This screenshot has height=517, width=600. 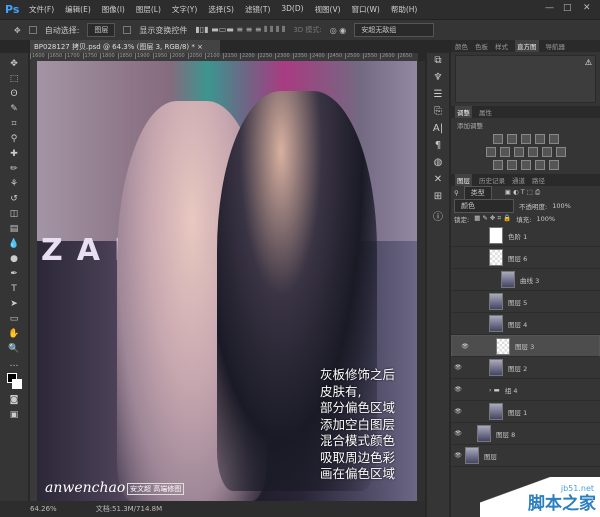 What do you see at coordinates (14, 304) in the screenshot?
I see `path-select-icon: ➤` at bounding box center [14, 304].